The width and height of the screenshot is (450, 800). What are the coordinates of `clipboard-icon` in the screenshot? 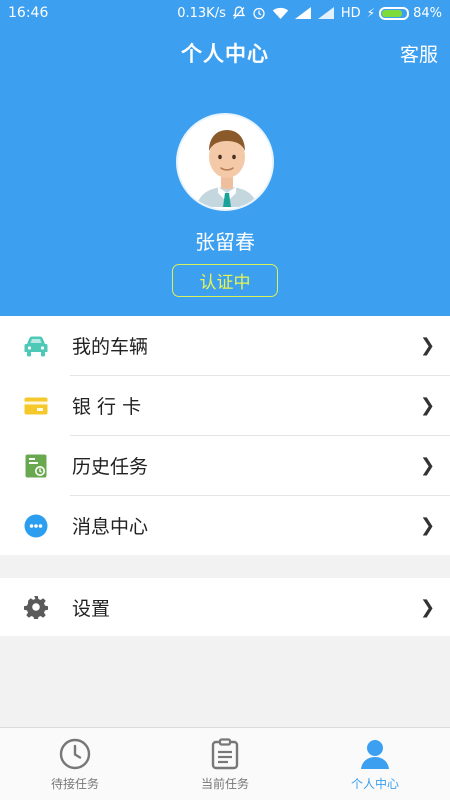 It's located at (225, 754).